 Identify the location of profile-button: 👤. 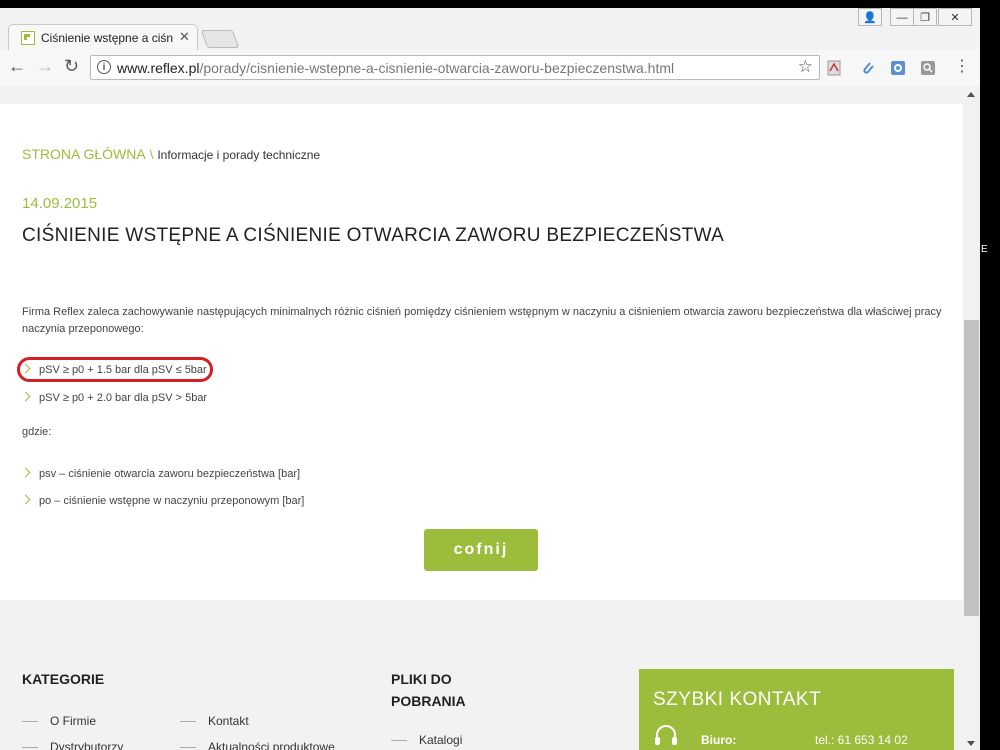
(870, 17).